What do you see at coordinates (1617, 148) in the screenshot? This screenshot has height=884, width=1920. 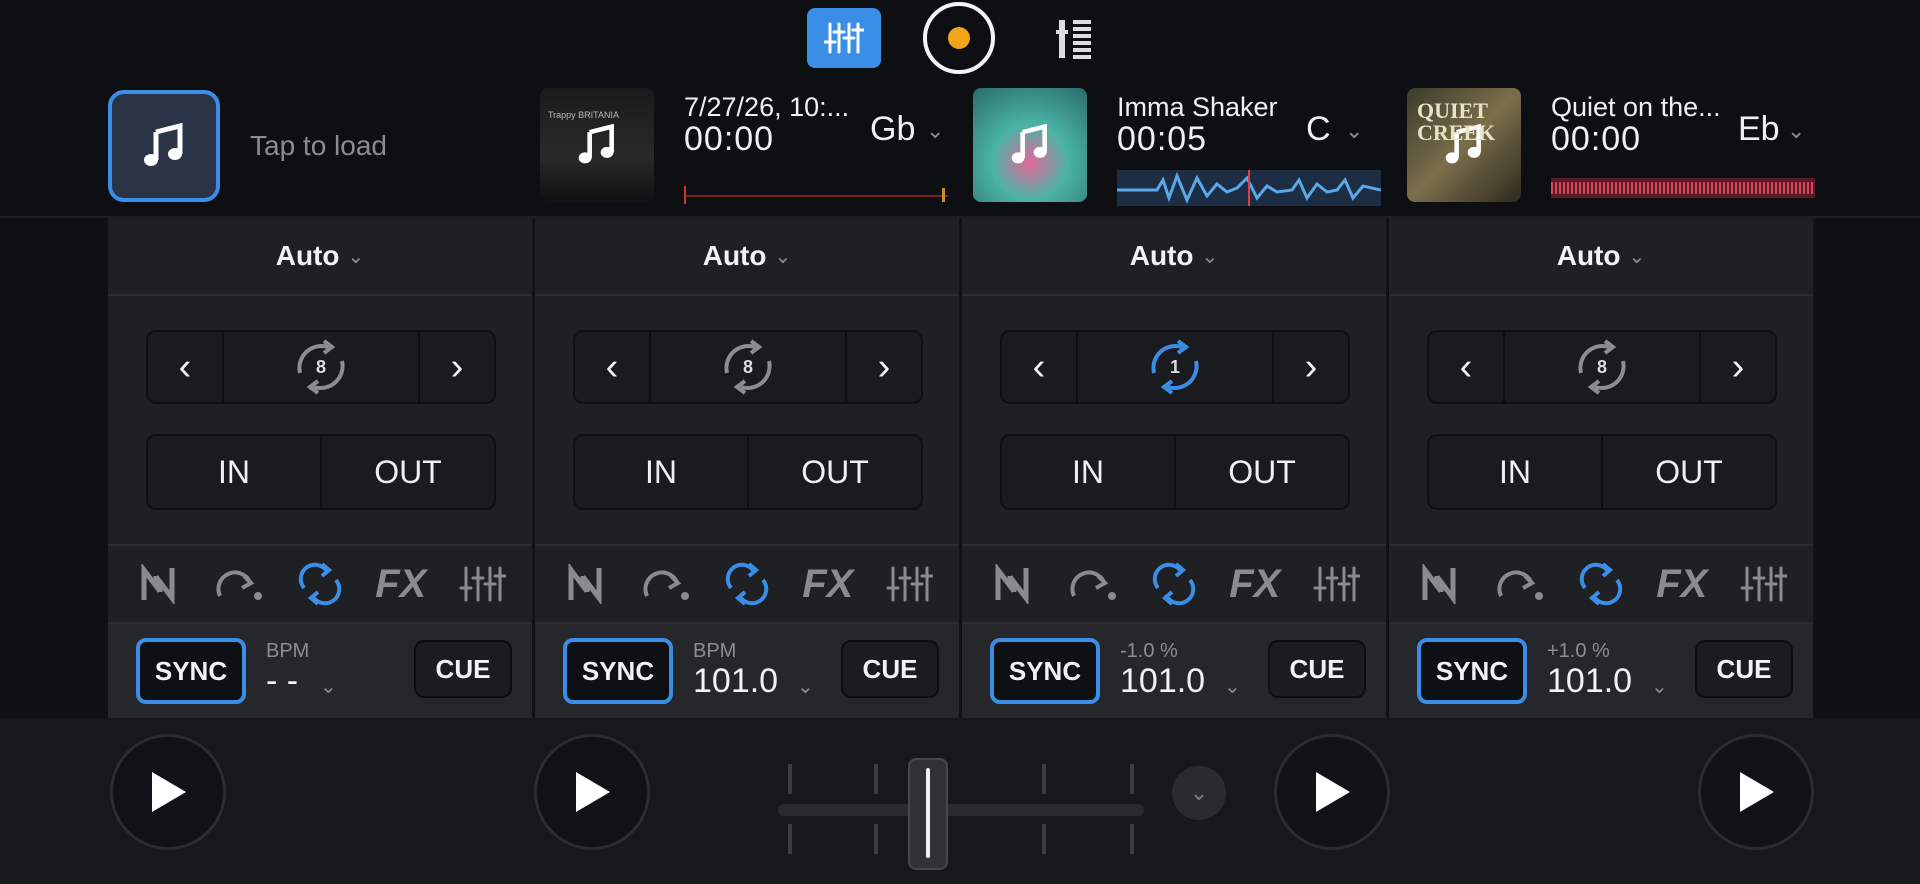 I see `deck-4-header: QUIET CREEK Quiet on the... 00:00 Eb ⌄` at bounding box center [1617, 148].